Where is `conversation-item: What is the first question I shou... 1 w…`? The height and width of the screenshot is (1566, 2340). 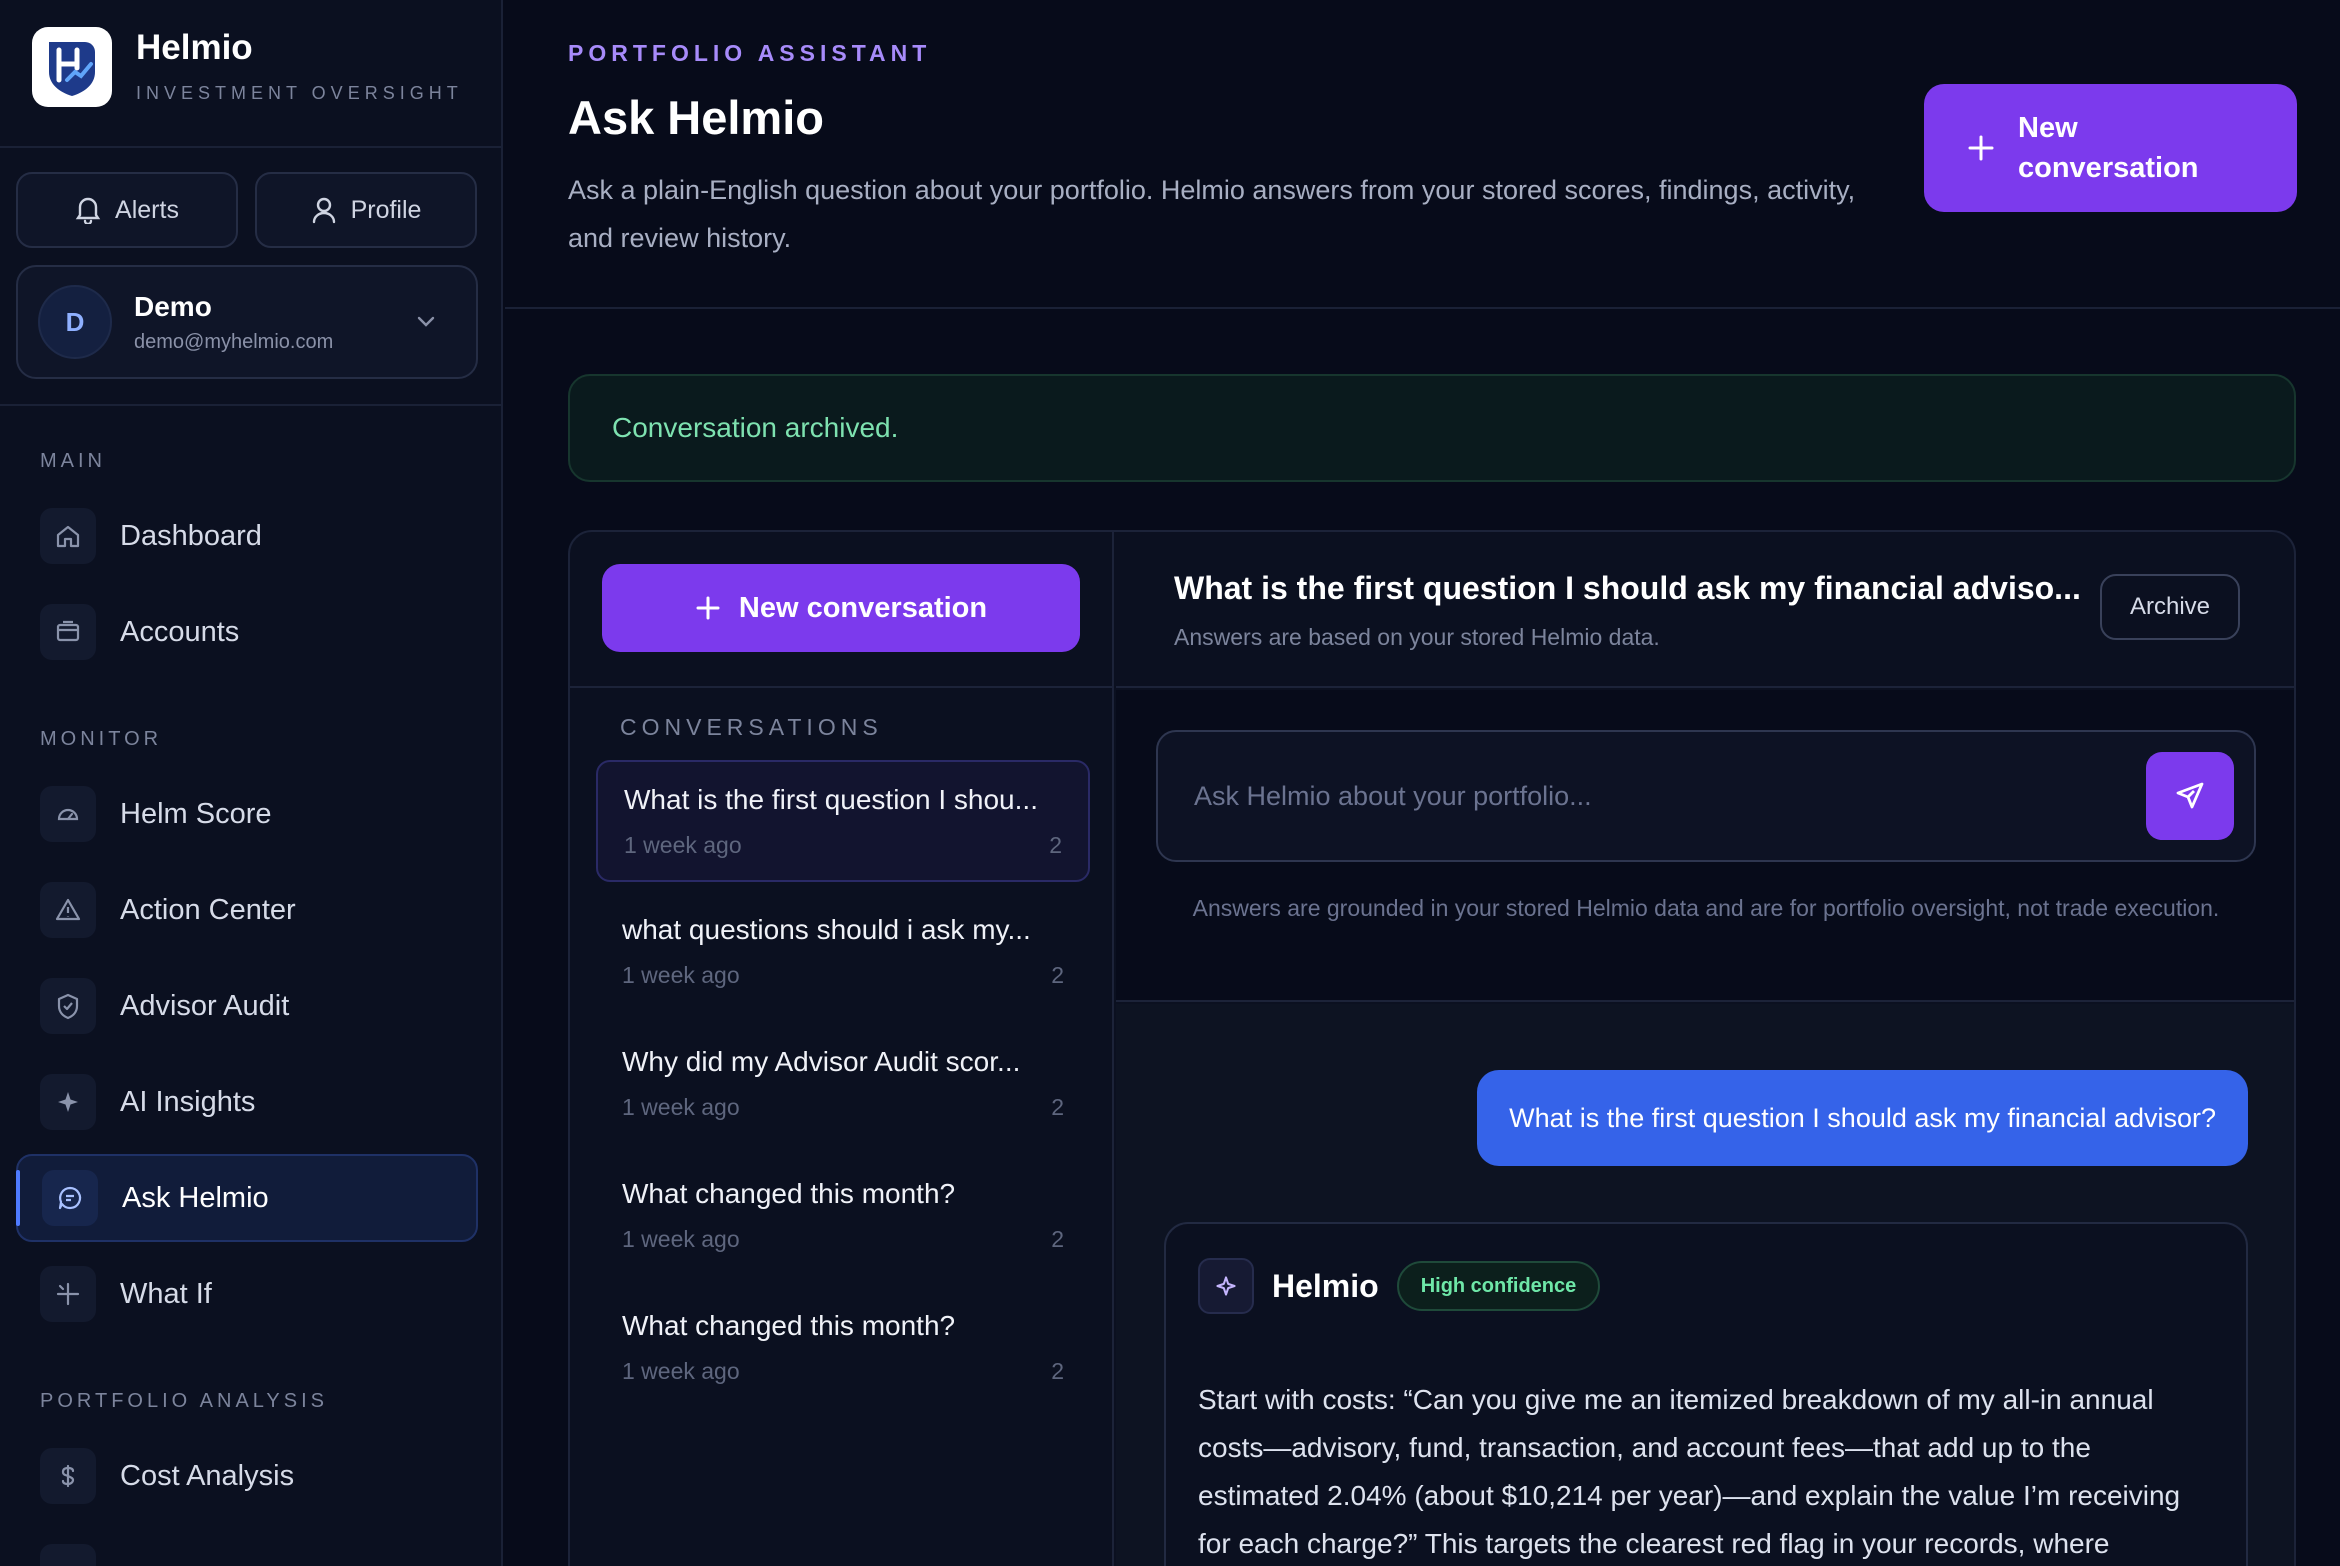 conversation-item: What is the first question I shou... 1 w… is located at coordinates (843, 821).